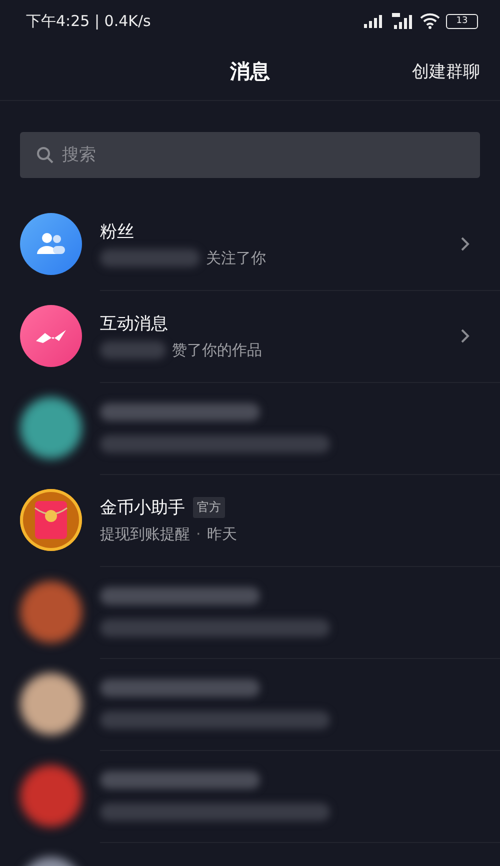 This screenshot has height=866, width=500. What do you see at coordinates (250, 244) in the screenshot?
I see `conversation-item: 粉丝 关注了你` at bounding box center [250, 244].